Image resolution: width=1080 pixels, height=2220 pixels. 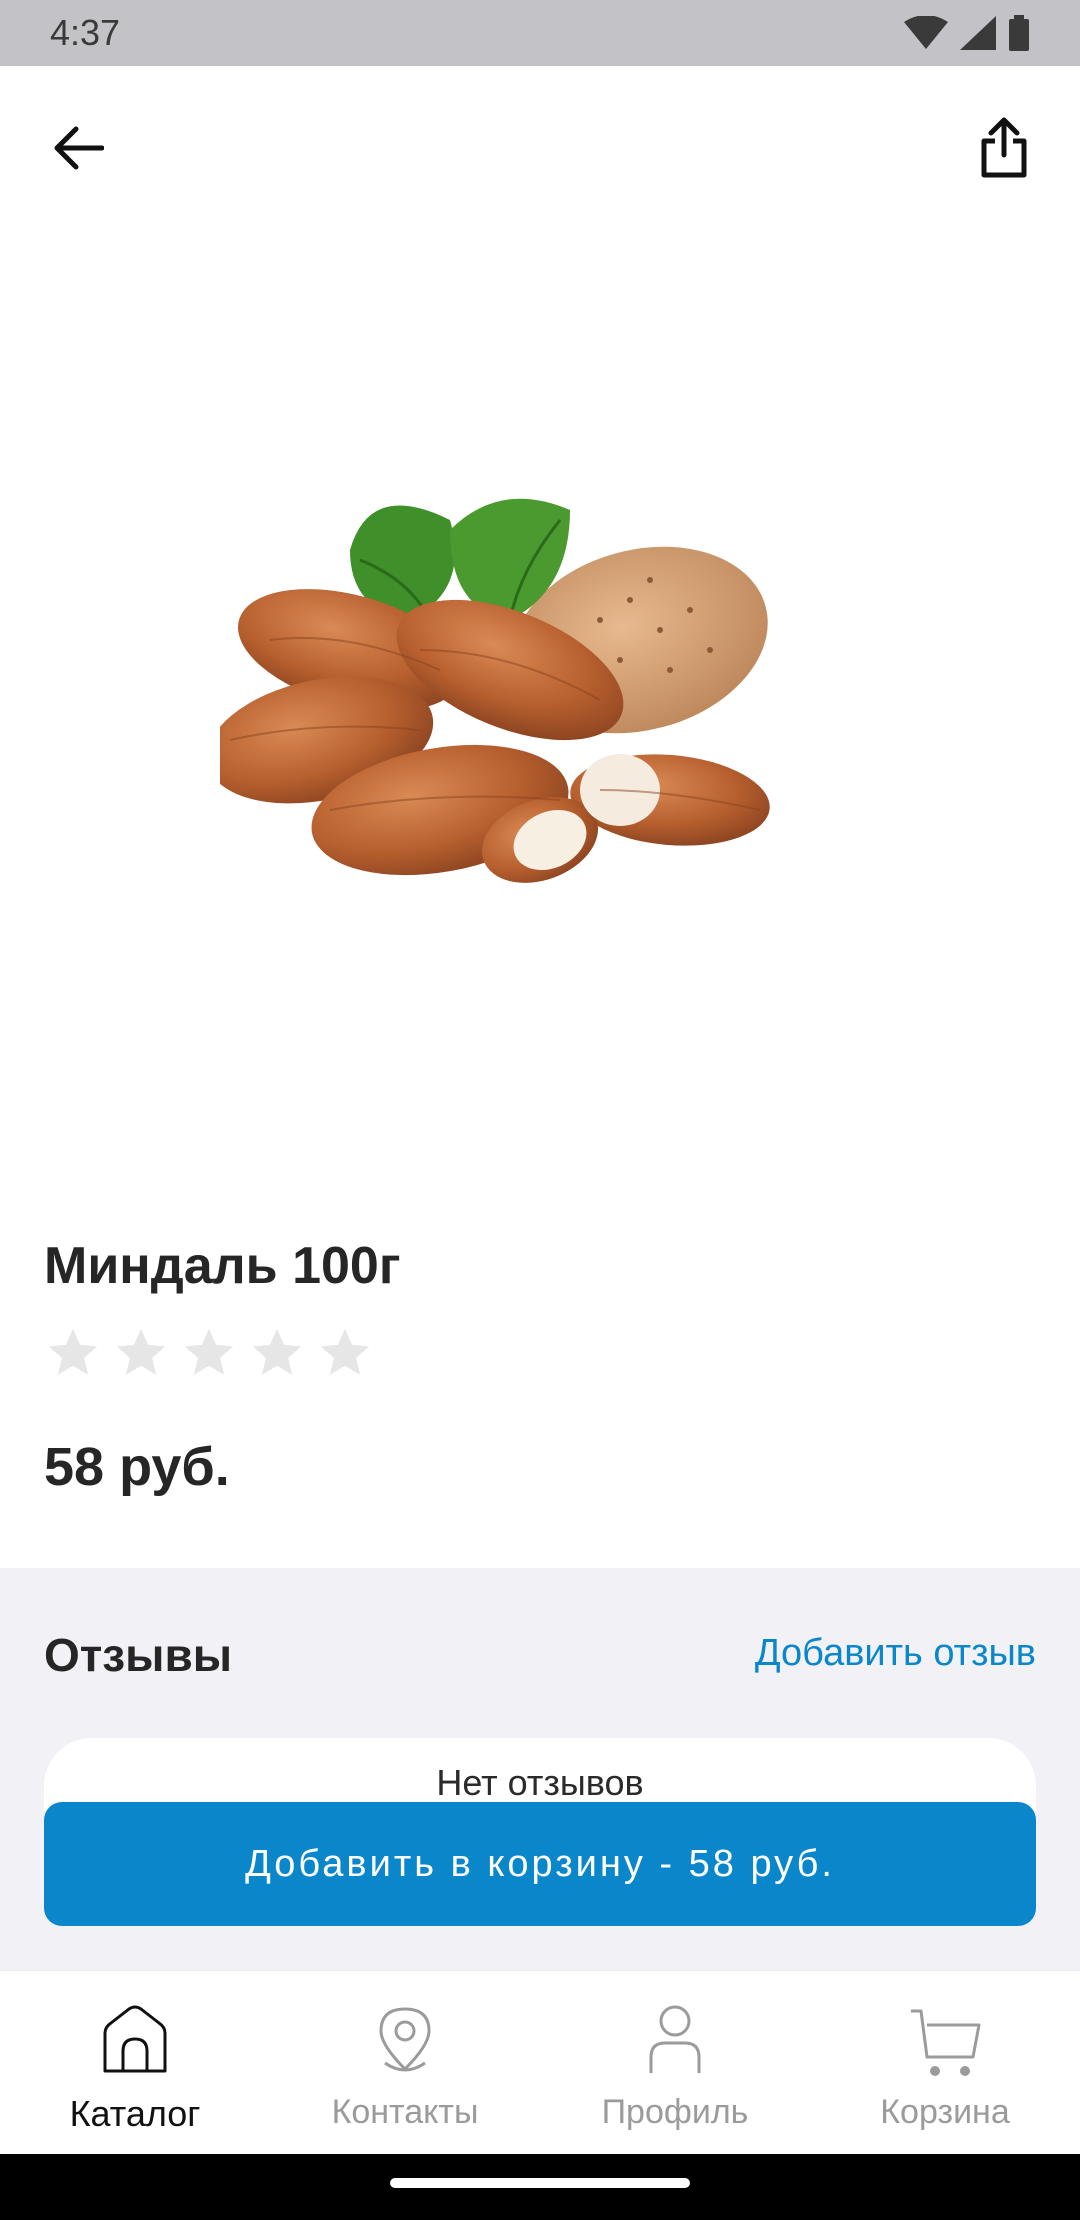 I want to click on arrow-left-icon, so click(x=79, y=148).